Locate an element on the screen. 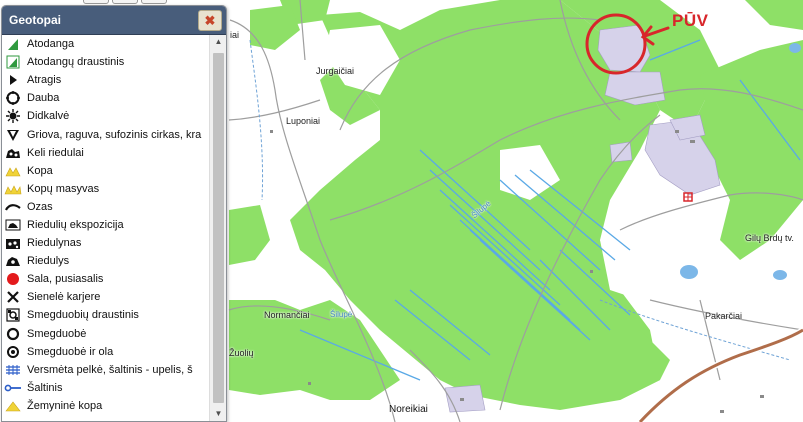  legend-item: Kopa is located at coordinates (105, 171).